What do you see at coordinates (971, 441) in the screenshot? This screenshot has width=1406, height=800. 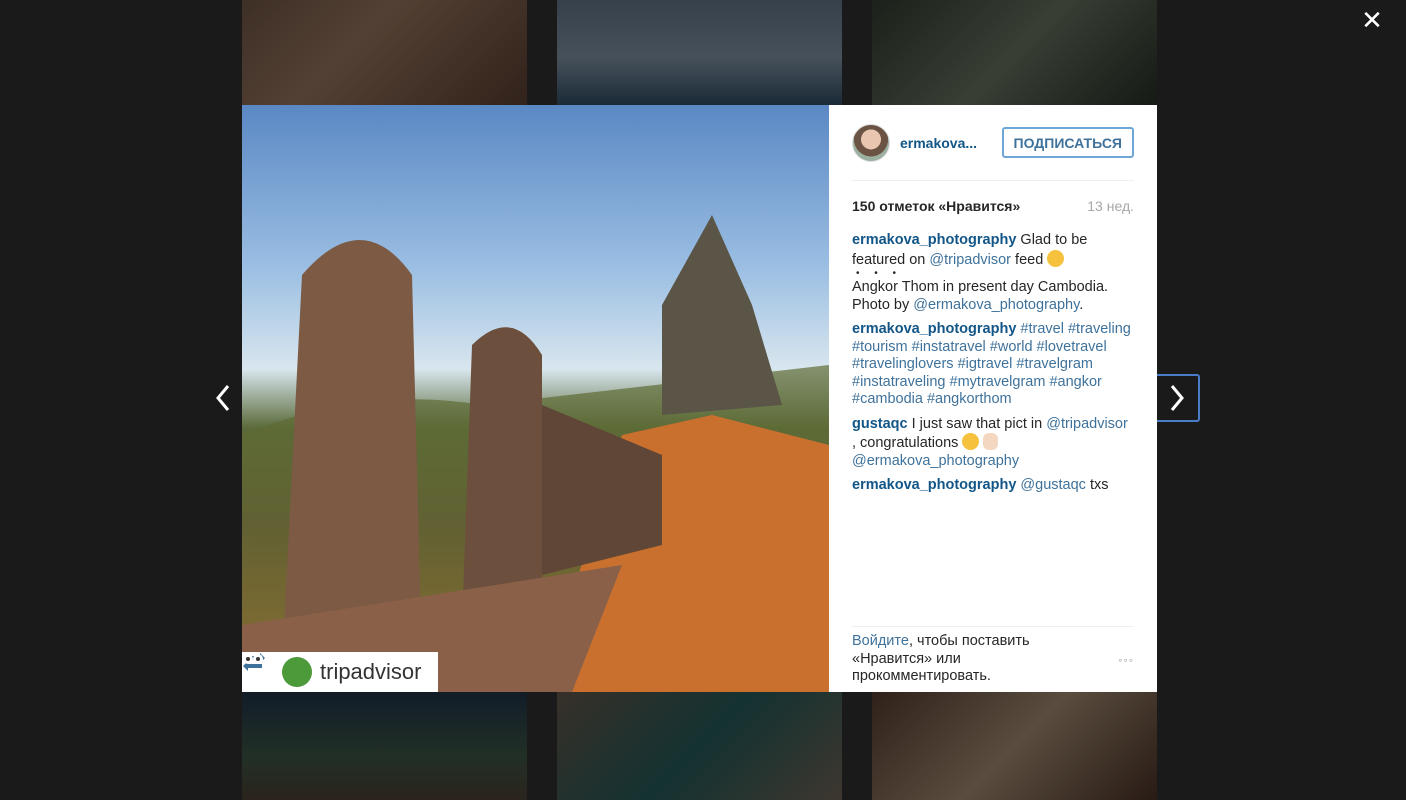 I see `winking-tongue-emoji-icon` at bounding box center [971, 441].